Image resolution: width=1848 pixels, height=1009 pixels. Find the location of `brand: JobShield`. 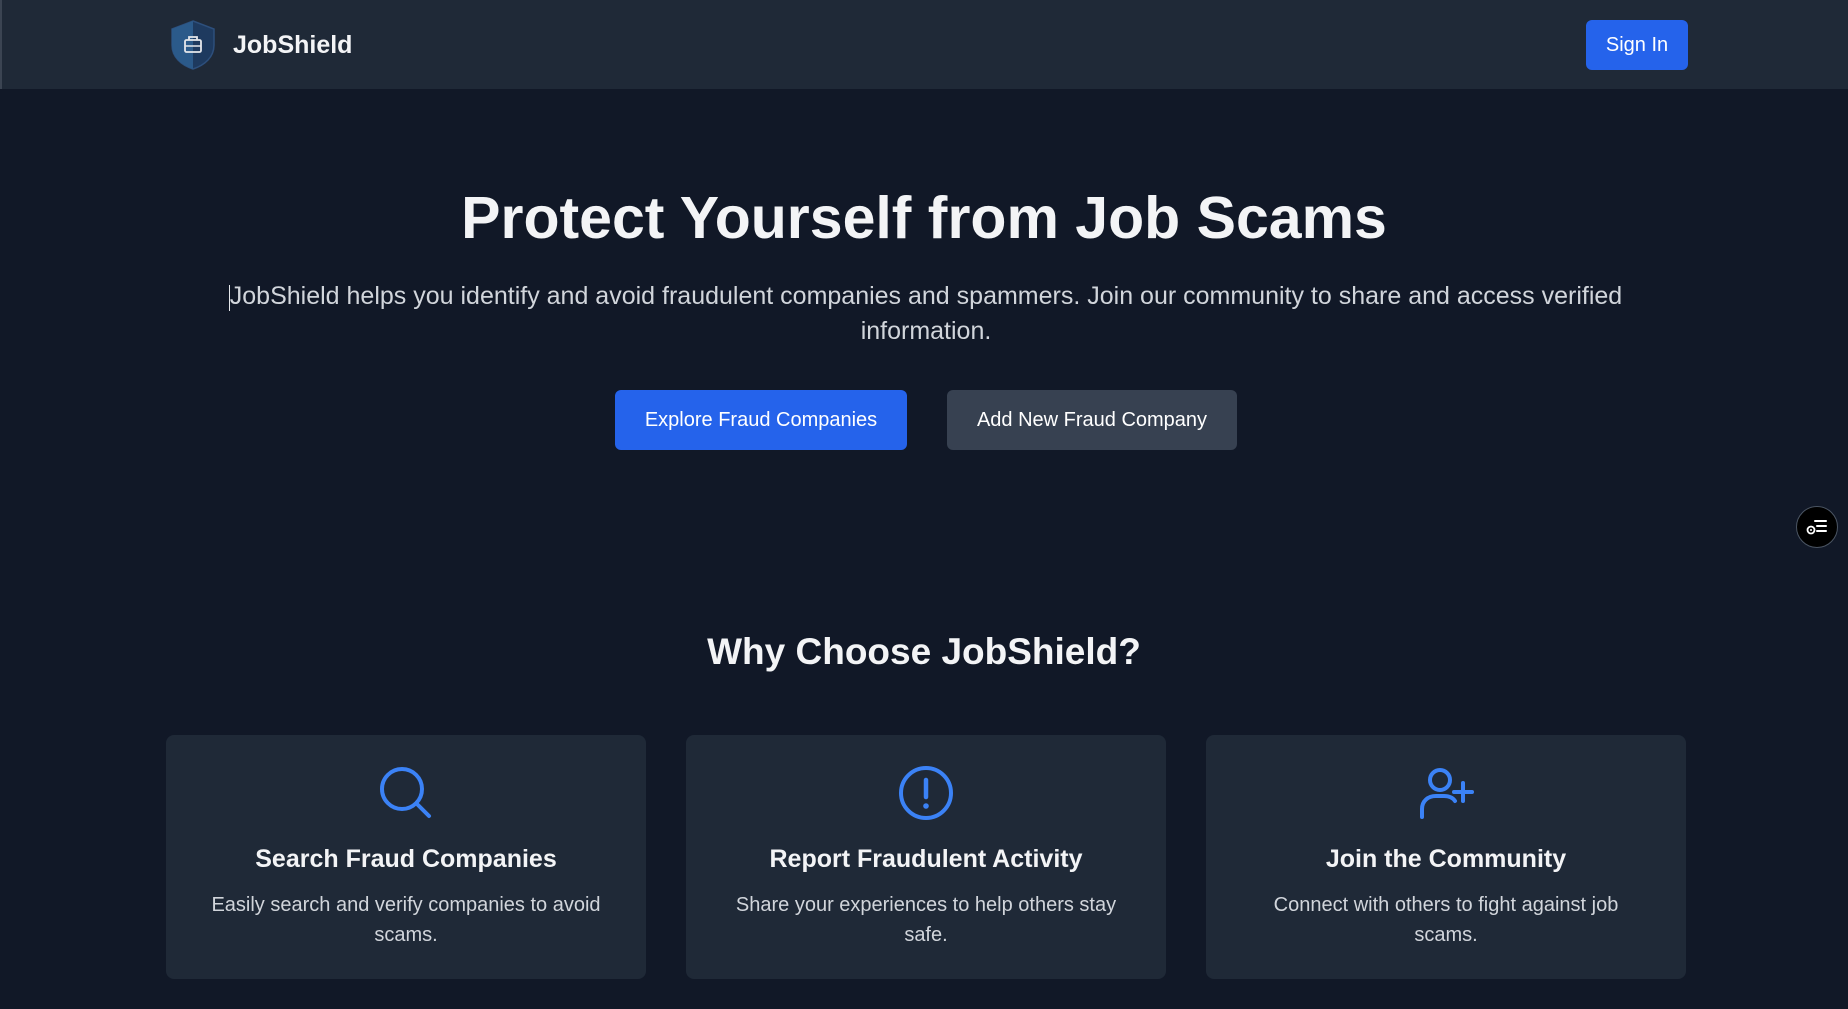

brand: JobShield is located at coordinates (261, 45).